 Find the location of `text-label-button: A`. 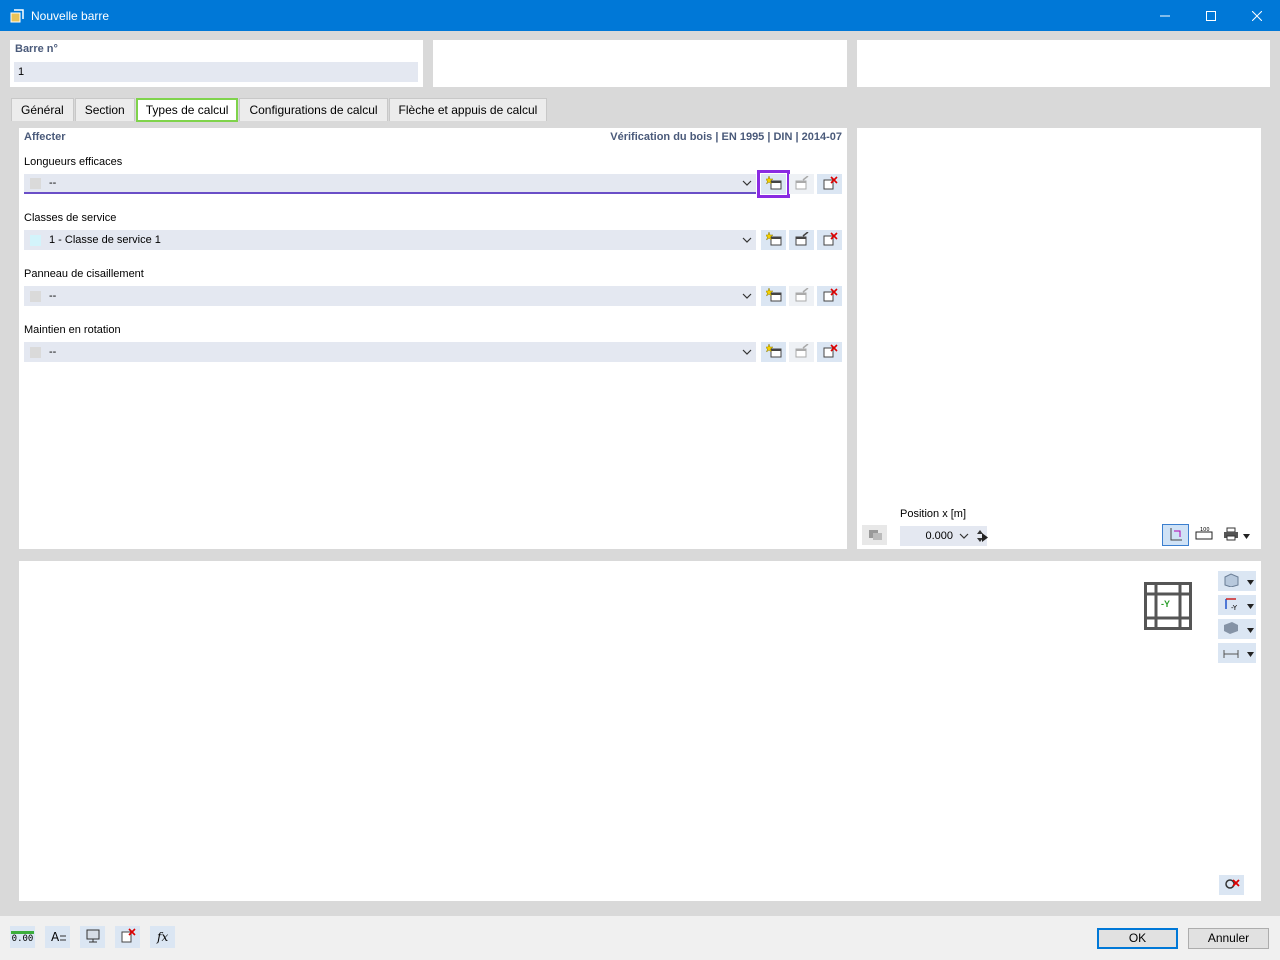

text-label-button: A is located at coordinates (57, 937).